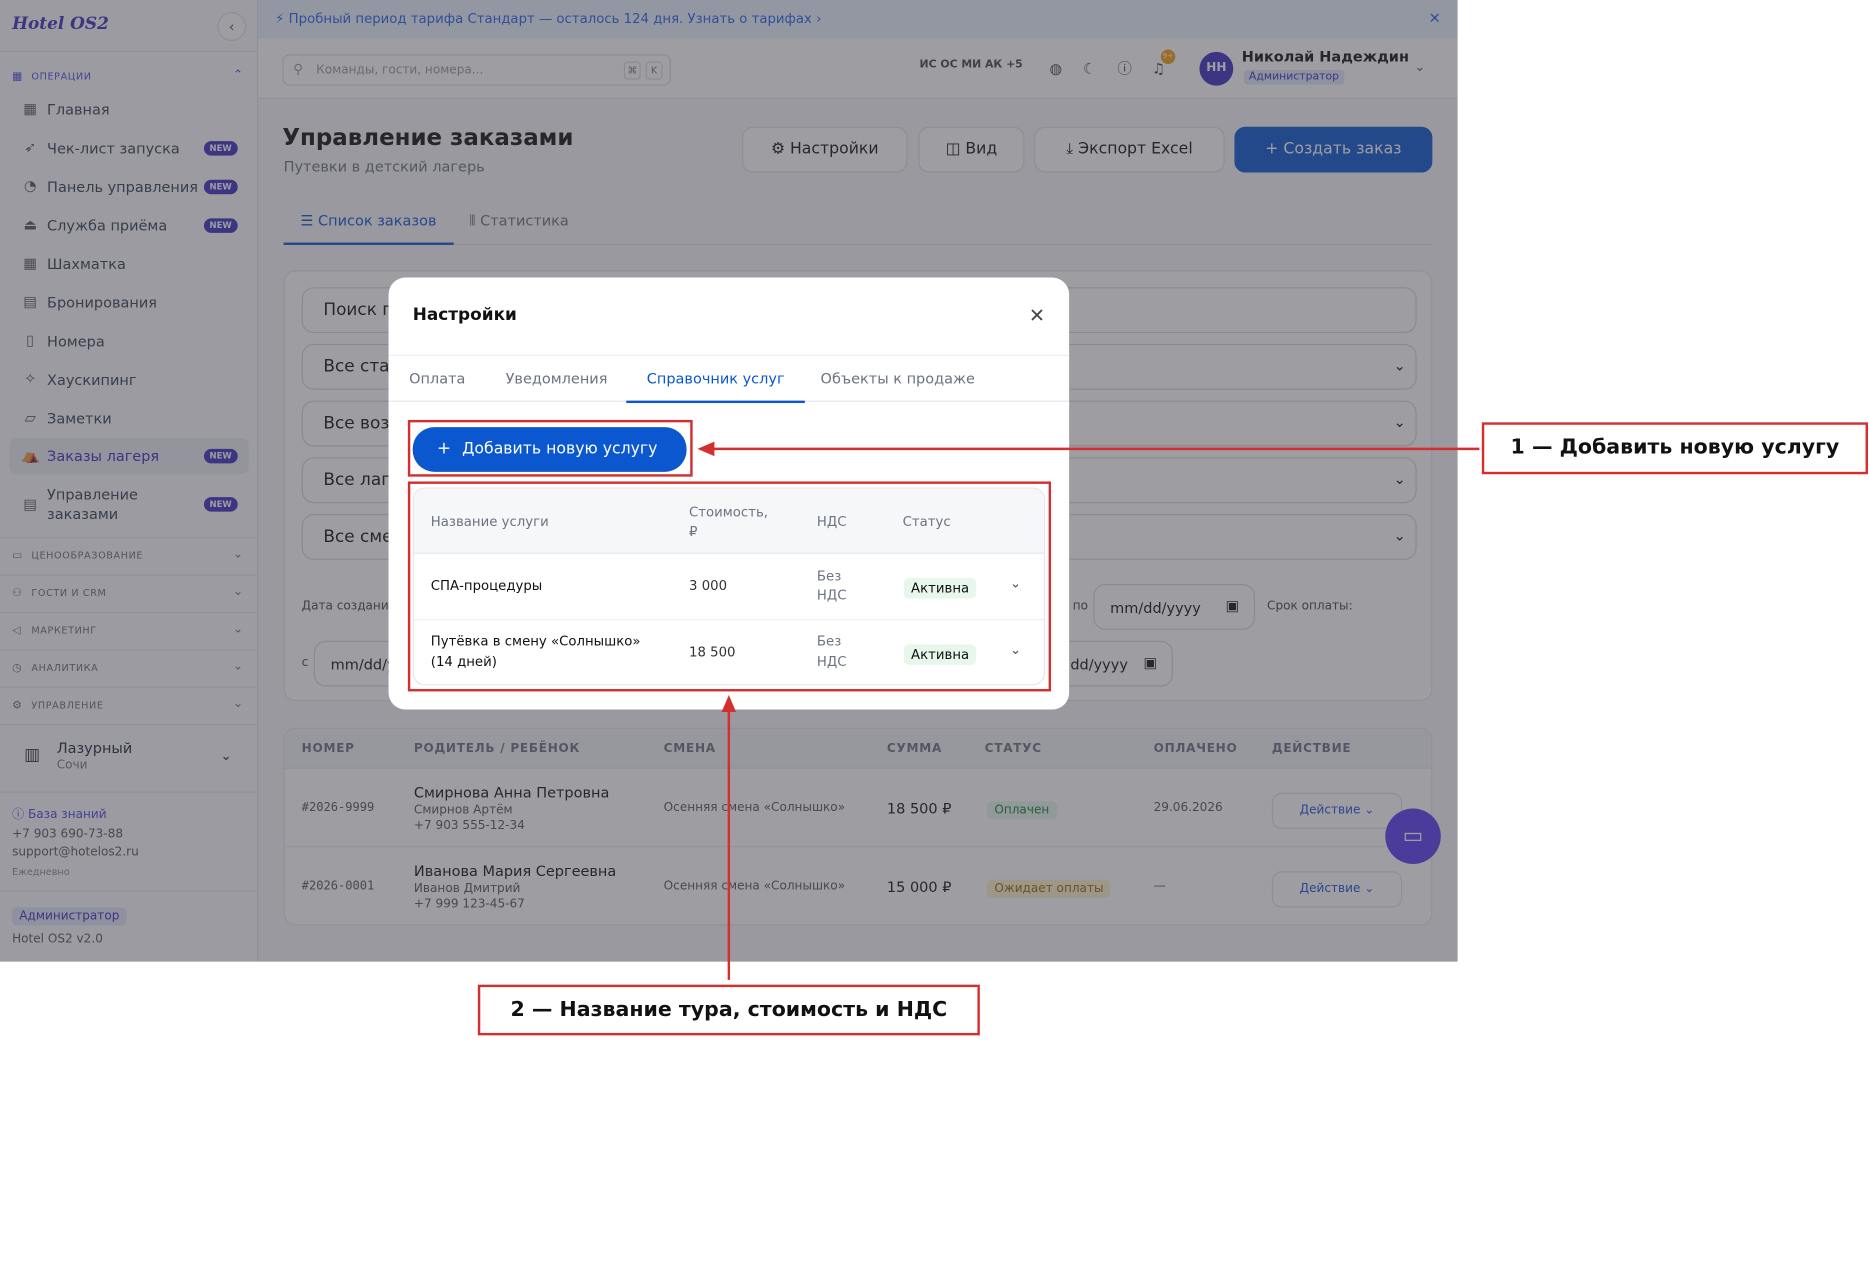  I want to click on annotation-label-1: 1 — Добавить новую услугу, so click(1674, 448).